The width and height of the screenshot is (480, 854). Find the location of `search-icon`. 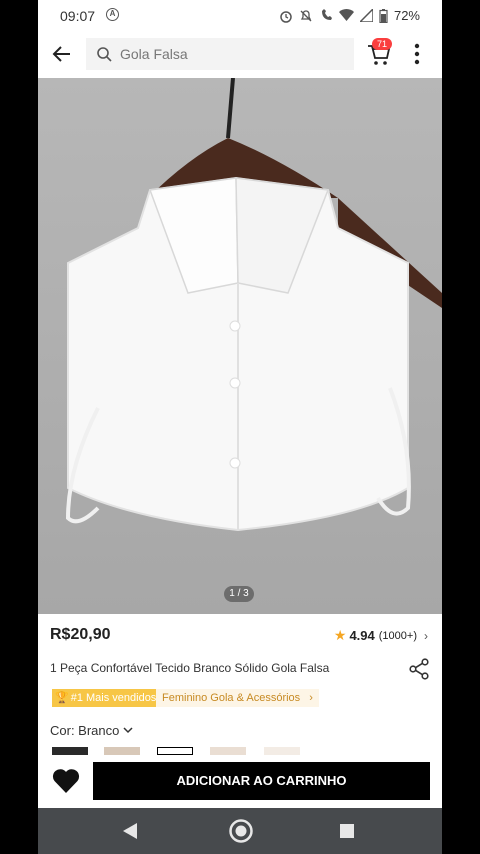

search-icon is located at coordinates (104, 54).